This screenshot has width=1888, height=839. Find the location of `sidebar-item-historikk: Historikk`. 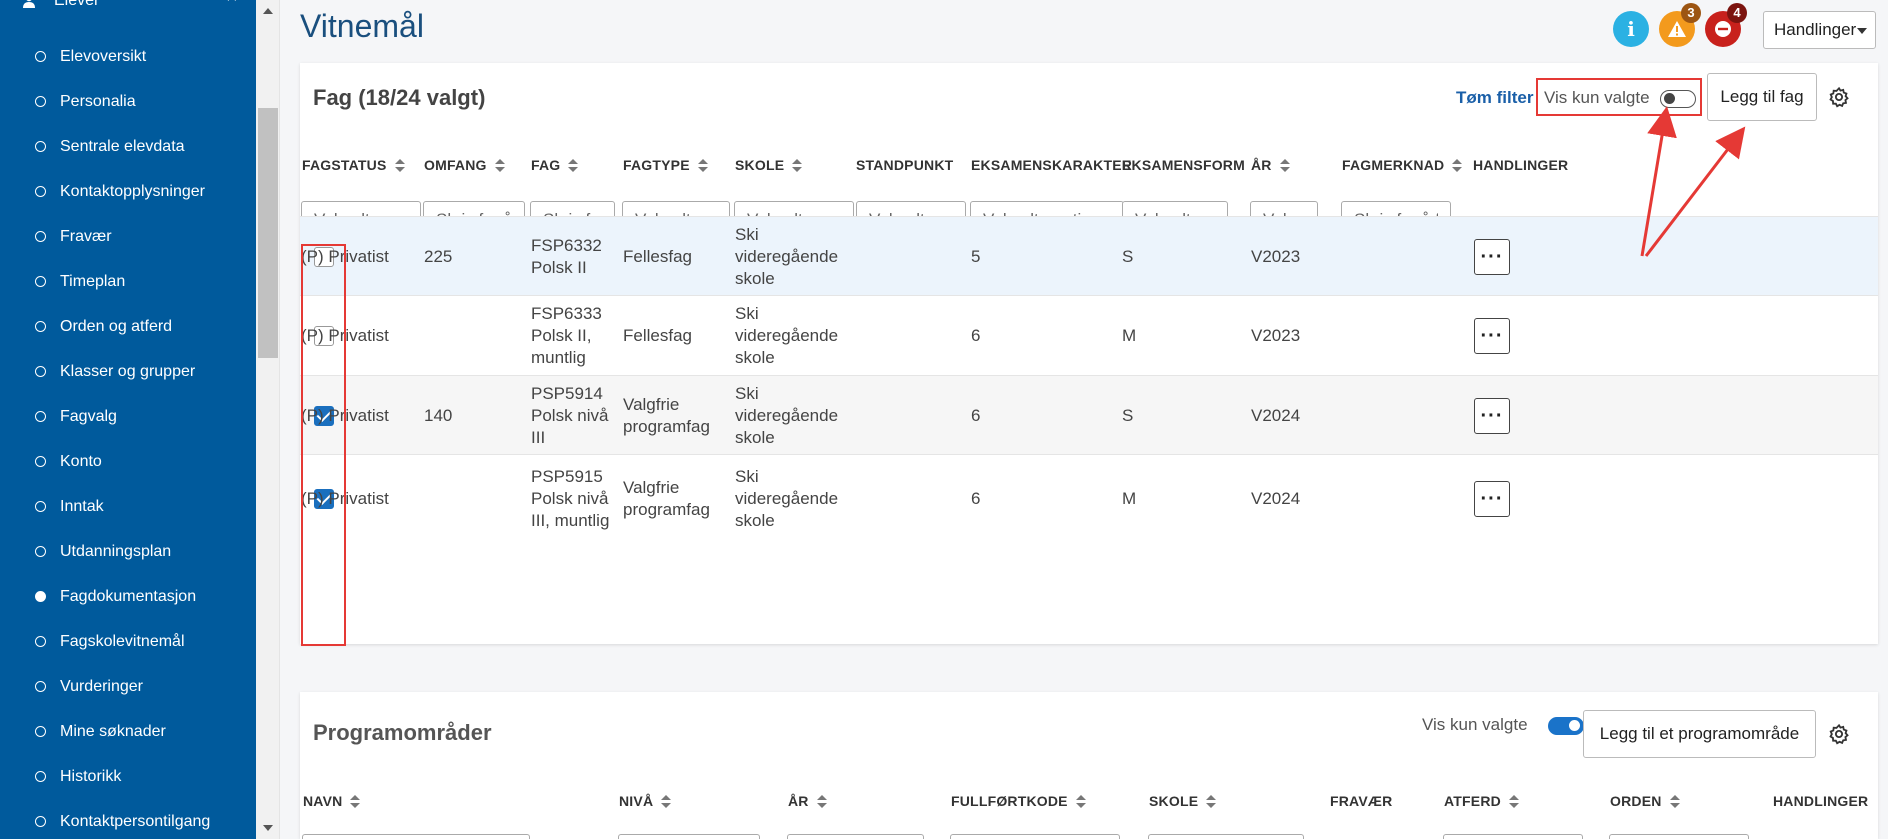

sidebar-item-historikk: Historikk is located at coordinates (128, 776).